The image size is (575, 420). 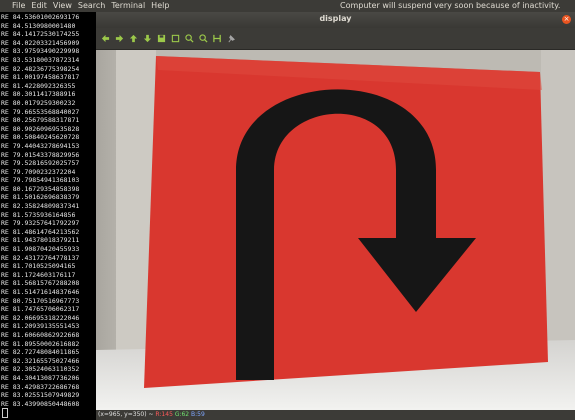 What do you see at coordinates (40, 17) in the screenshot?
I see `terminal-line: RE 84.53601002693176` at bounding box center [40, 17].